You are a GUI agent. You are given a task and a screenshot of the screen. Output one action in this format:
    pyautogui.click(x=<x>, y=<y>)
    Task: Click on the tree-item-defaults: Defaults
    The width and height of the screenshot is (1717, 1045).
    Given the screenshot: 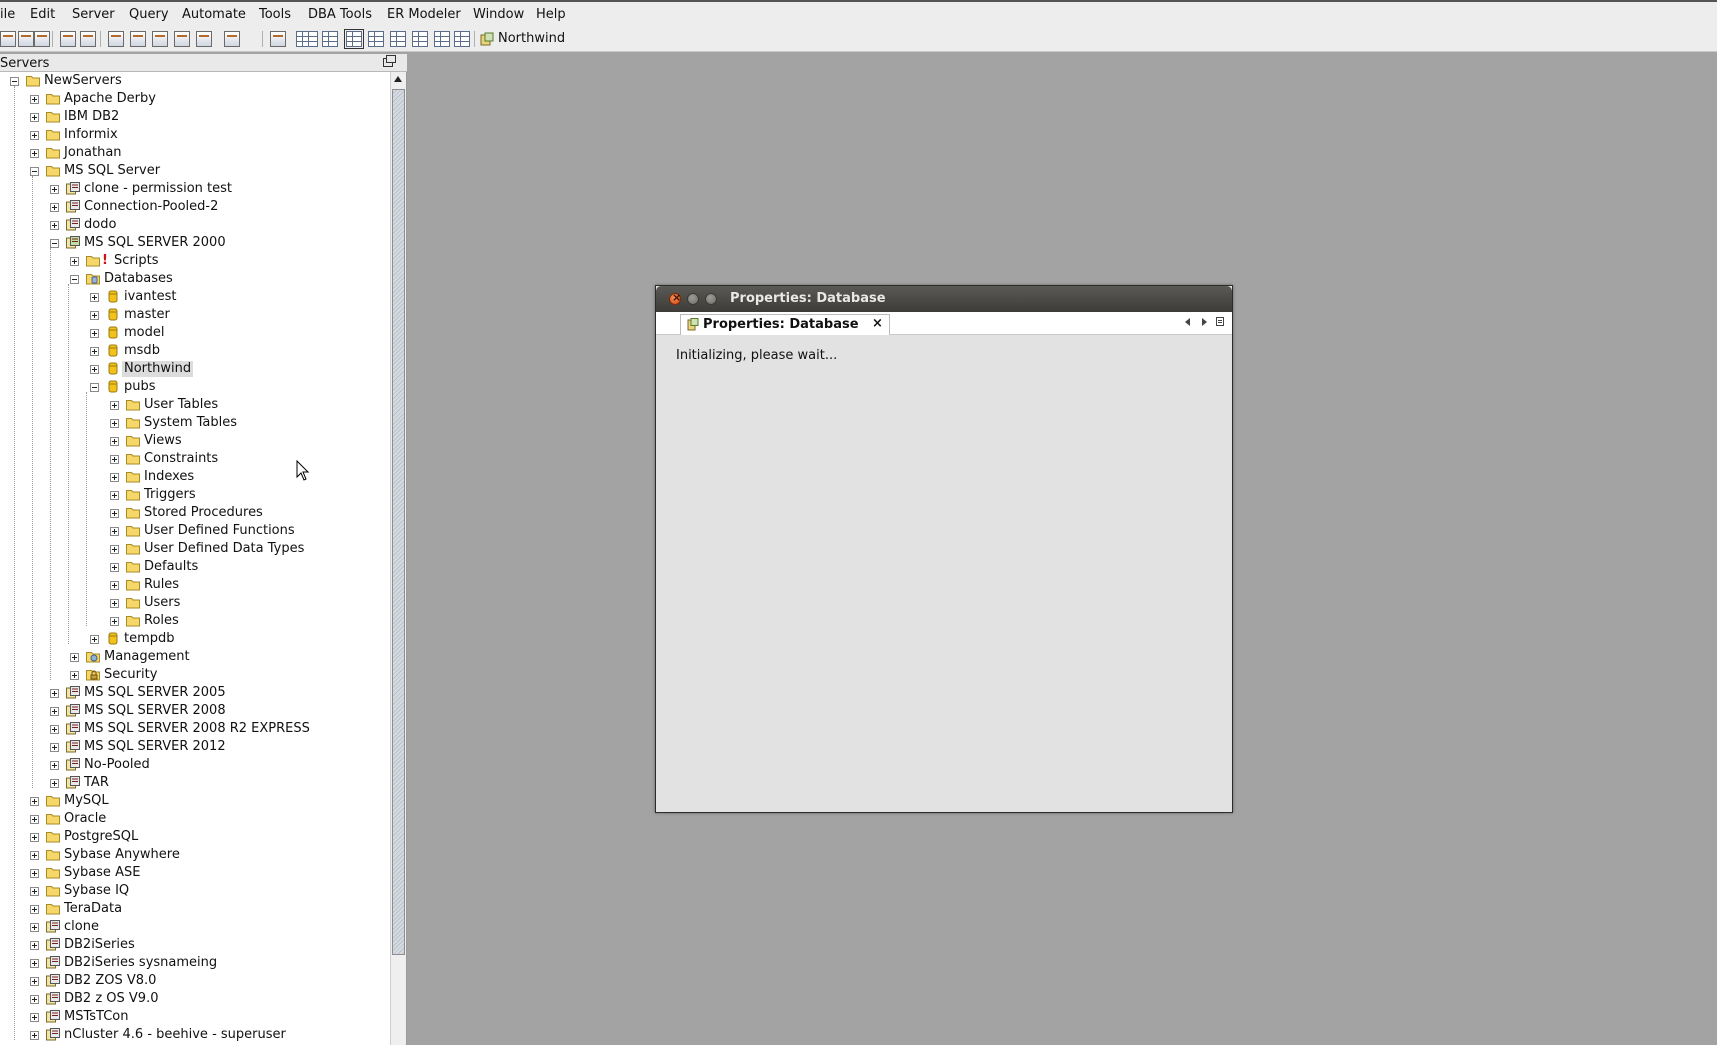 What is the action you would take?
    pyautogui.click(x=195, y=567)
    